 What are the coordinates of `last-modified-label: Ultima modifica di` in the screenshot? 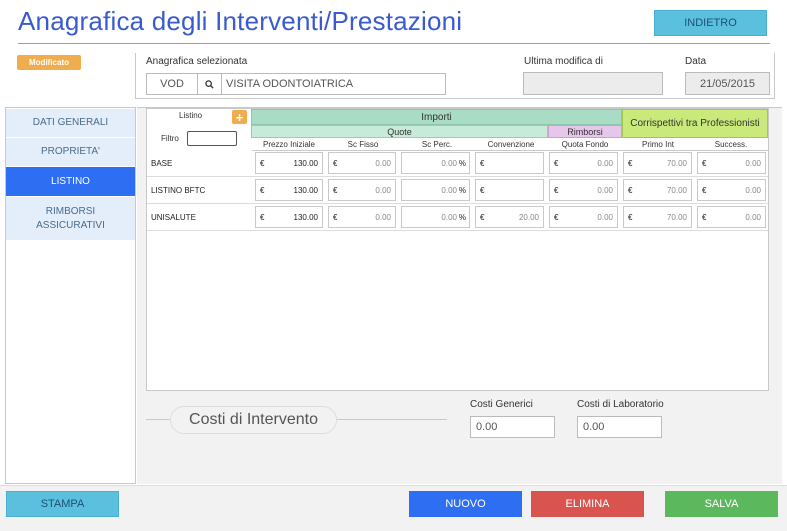 It's located at (563, 61).